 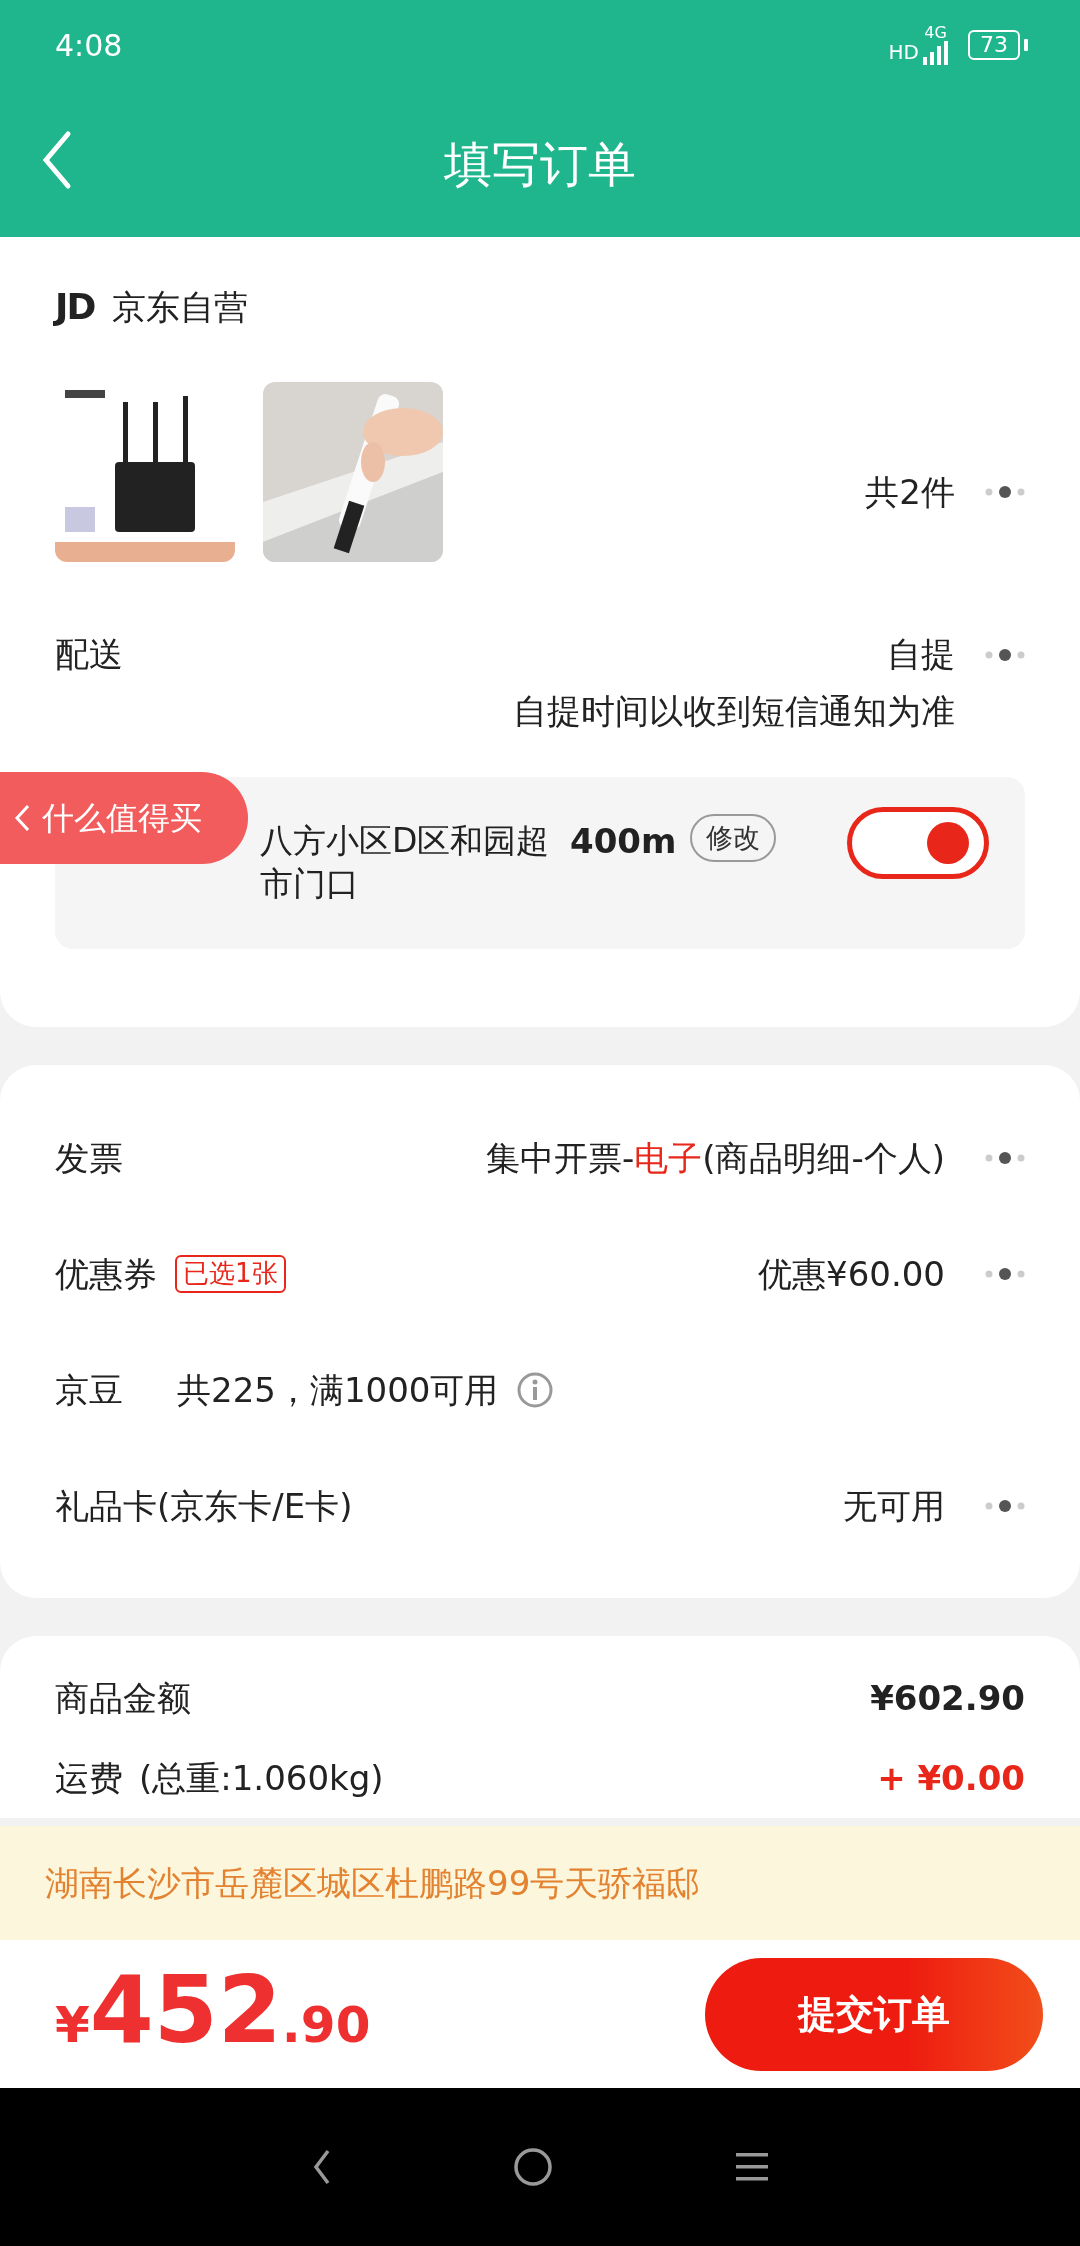 I want to click on item-count: 共2件, so click(x=910, y=492).